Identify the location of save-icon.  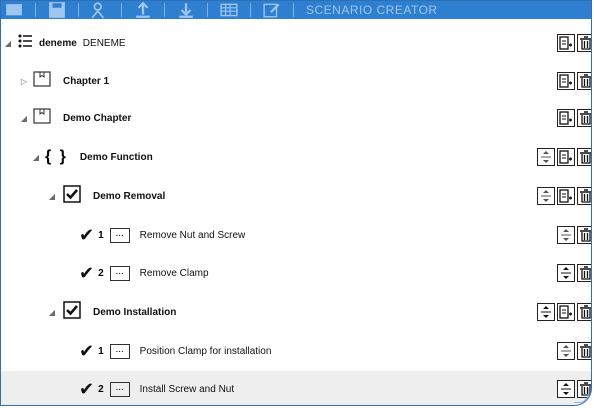
(57, 10).